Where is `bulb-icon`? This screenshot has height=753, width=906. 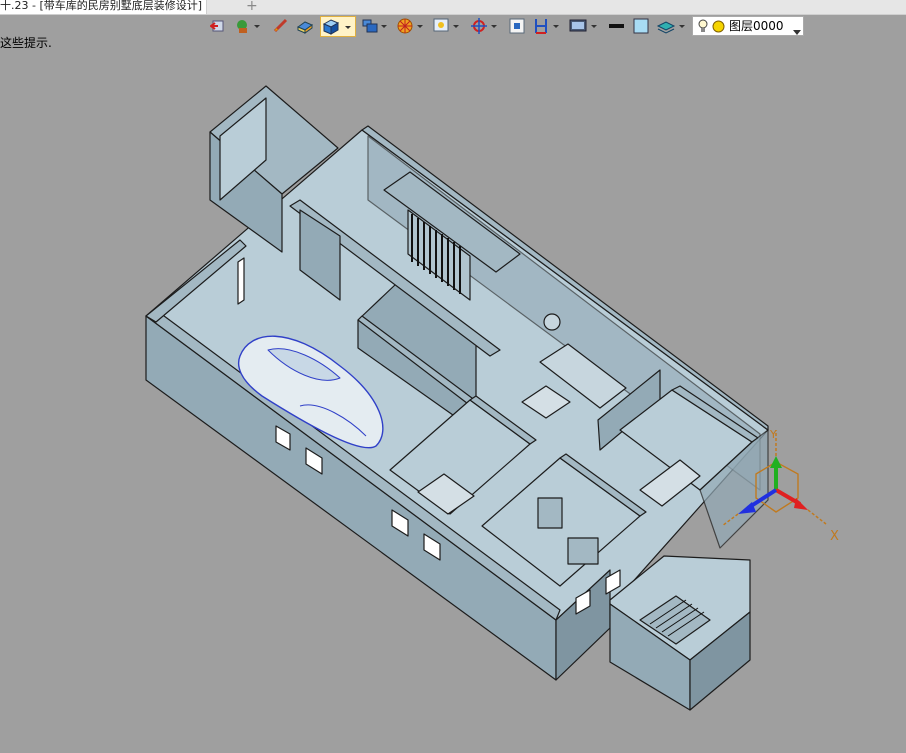 bulb-icon is located at coordinates (703, 29).